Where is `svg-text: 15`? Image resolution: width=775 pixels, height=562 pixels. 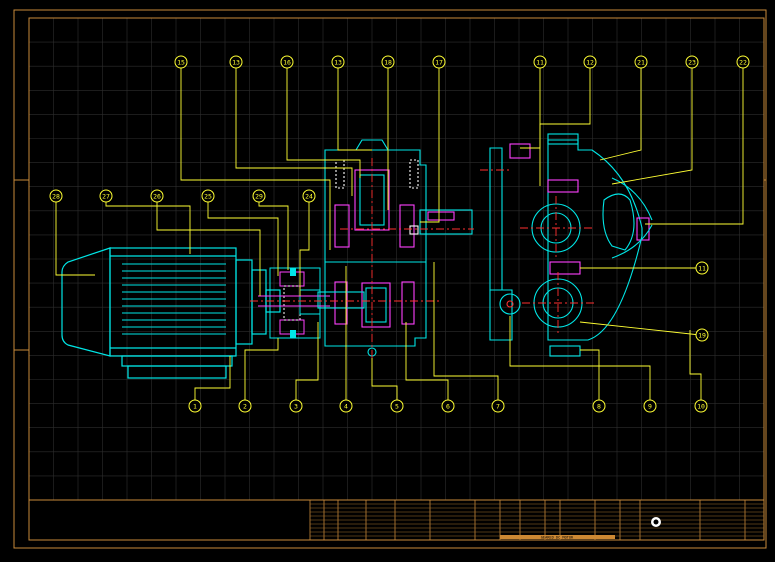 svg-text: 15 is located at coordinates (181, 62).